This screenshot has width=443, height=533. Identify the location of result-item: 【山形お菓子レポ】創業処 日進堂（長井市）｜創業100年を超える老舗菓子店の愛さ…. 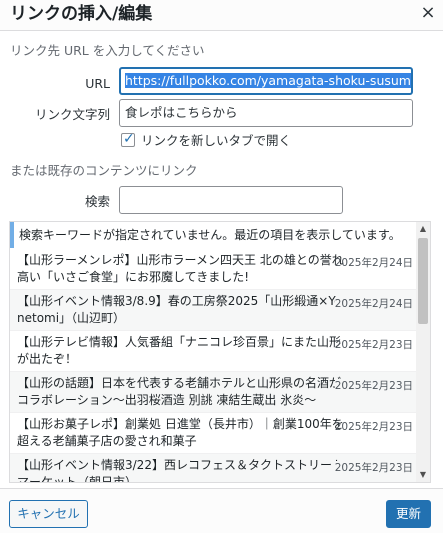
(213, 433).